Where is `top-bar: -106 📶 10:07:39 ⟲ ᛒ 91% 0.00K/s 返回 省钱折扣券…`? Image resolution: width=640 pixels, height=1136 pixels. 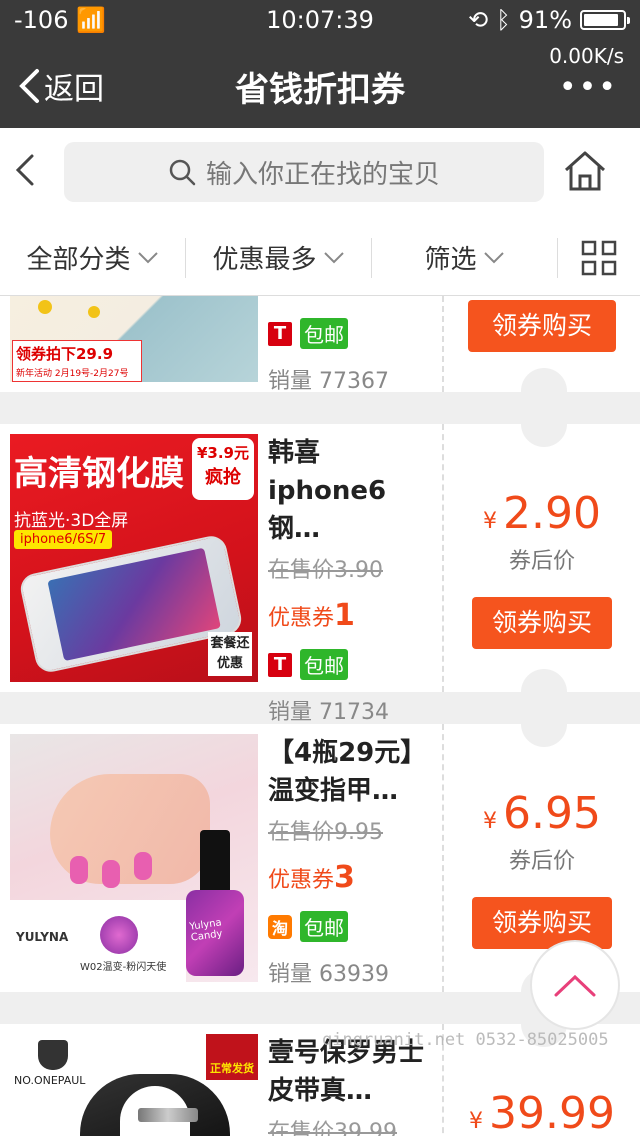 top-bar: -106 📶 10:07:39 ⟲ ᛒ 91% 0.00K/s 返回 省钱折扣券… is located at coordinates (320, 64).